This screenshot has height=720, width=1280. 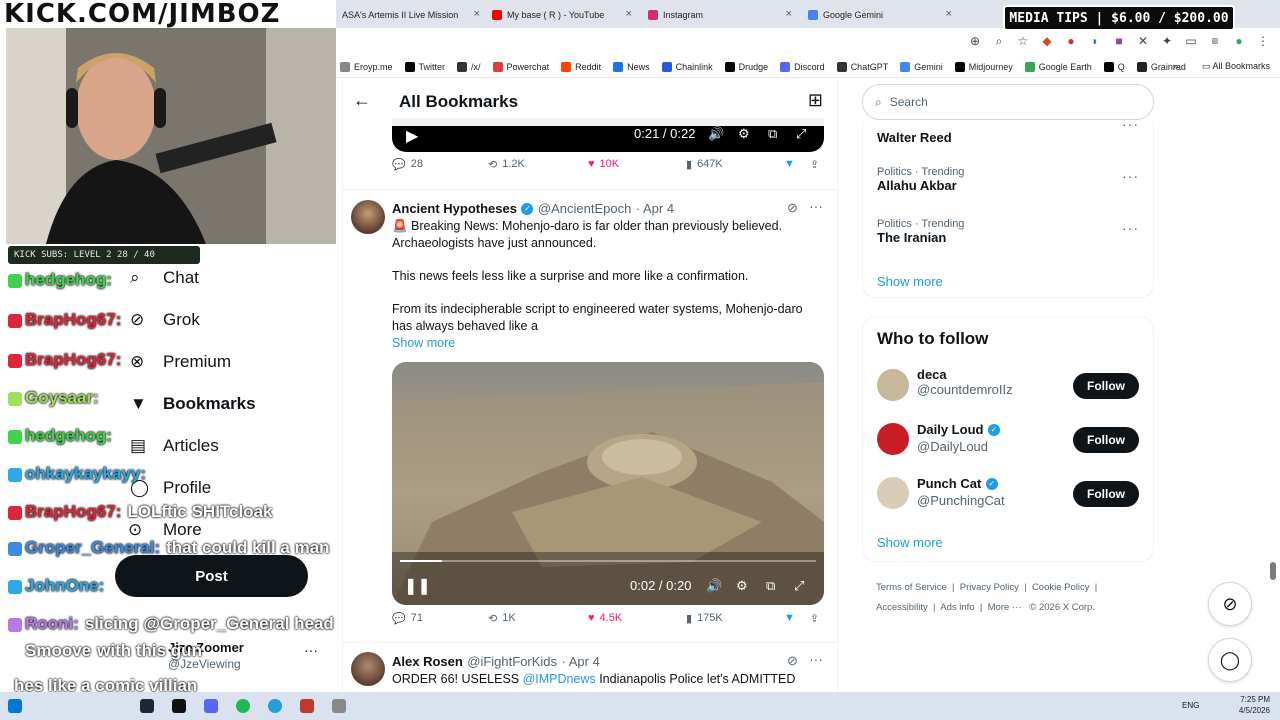 What do you see at coordinates (1191, 41) in the screenshot?
I see `sidebar-icon: ▭` at bounding box center [1191, 41].